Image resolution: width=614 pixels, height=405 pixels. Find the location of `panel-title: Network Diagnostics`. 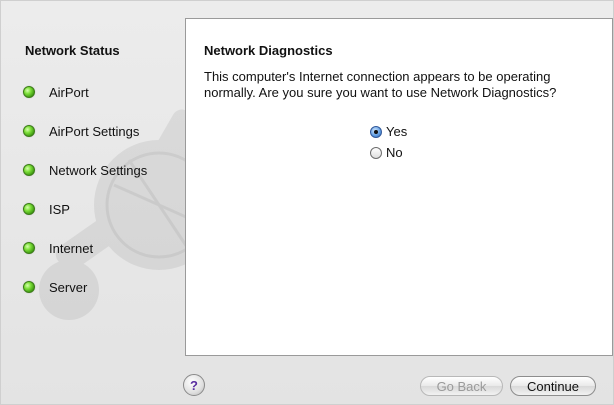

panel-title: Network Diagnostics is located at coordinates (268, 50).